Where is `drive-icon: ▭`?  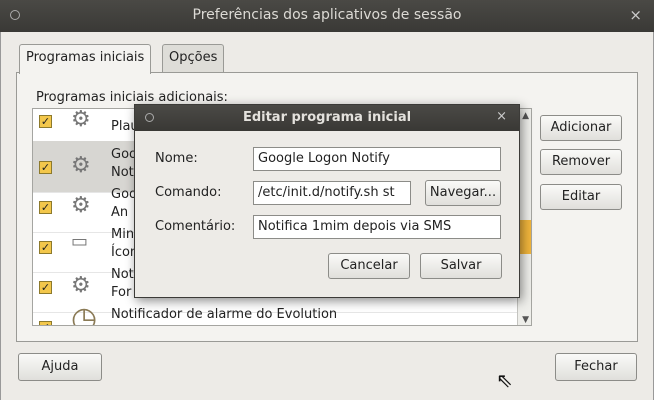
drive-icon: ▭ is located at coordinates (80, 241).